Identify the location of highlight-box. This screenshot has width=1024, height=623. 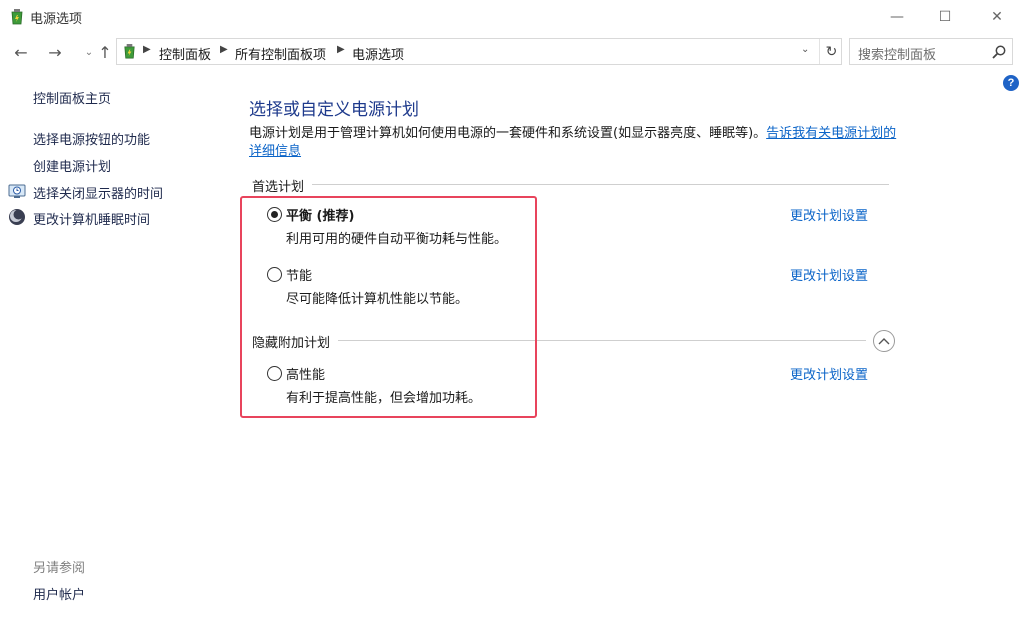
(388, 307).